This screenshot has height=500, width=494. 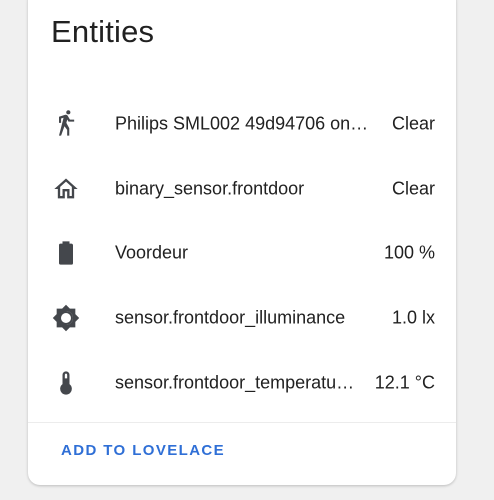 I want to click on entity-row-battery: Voordeur 100 %, so click(x=242, y=253).